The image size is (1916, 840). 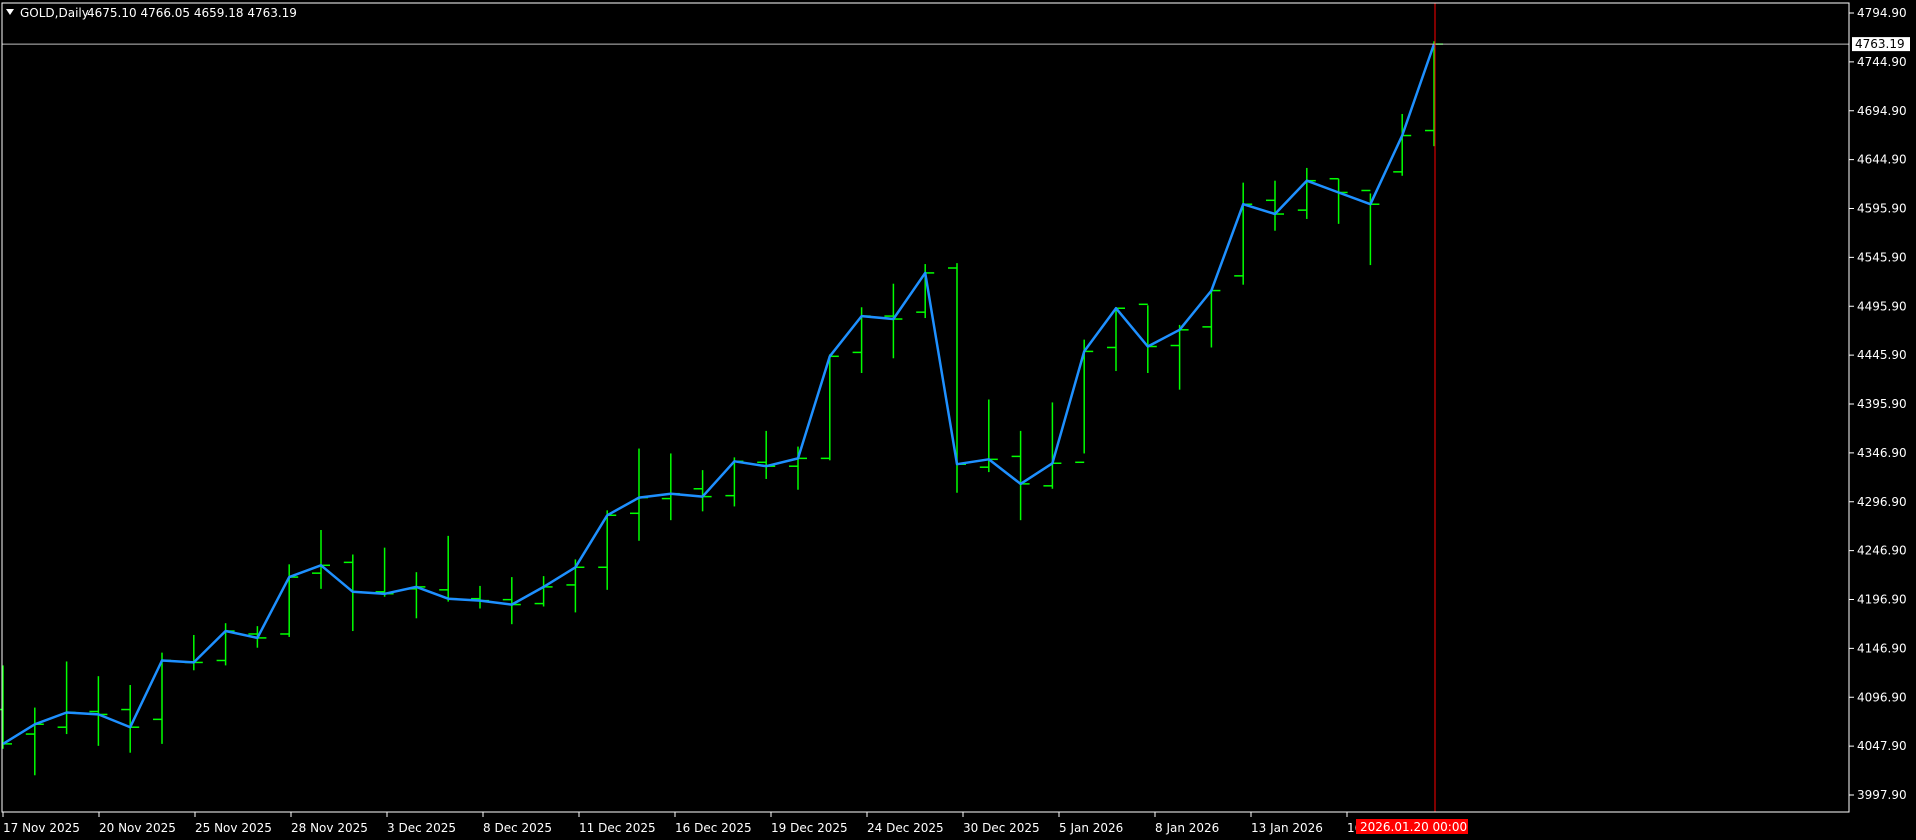 I want to click on price-tick-label: 4296.90, so click(x=1882, y=502).